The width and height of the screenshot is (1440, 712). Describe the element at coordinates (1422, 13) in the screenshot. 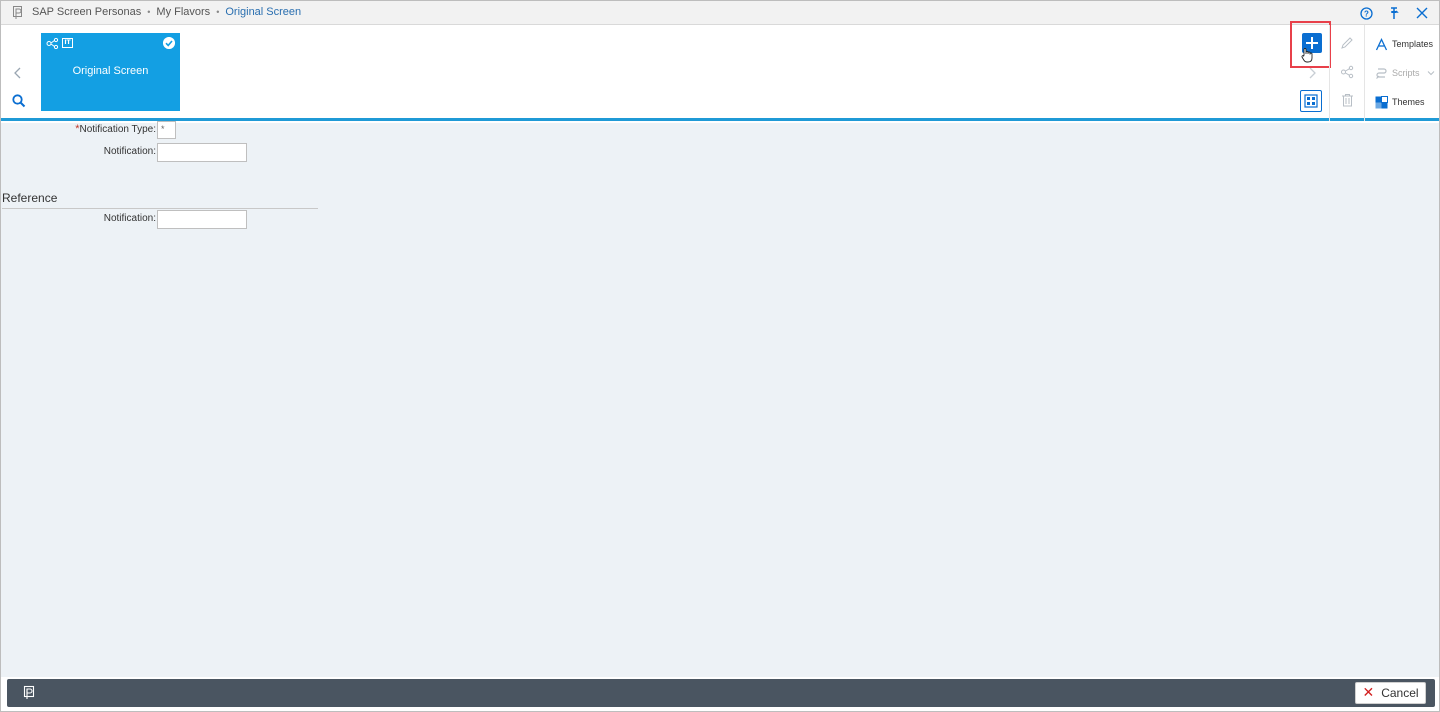

I see `close-icon` at that location.